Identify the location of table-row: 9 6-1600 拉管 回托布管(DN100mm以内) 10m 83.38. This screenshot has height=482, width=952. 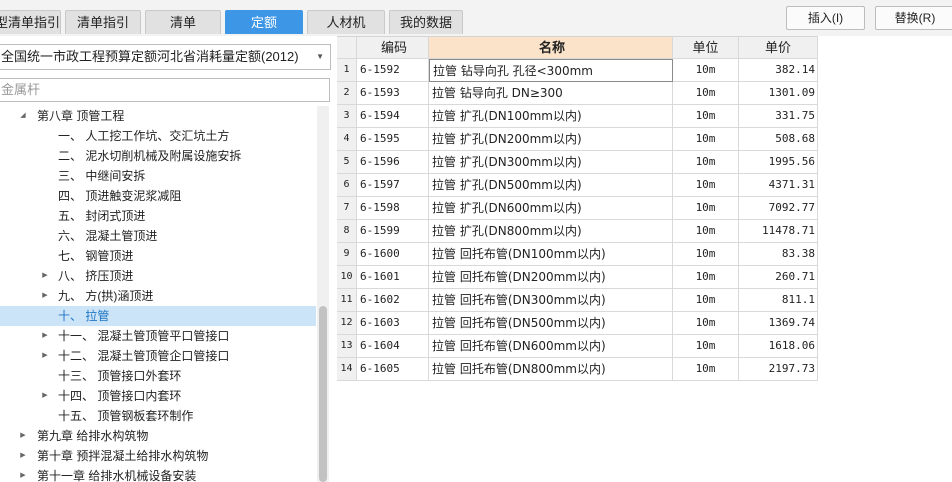
(577, 254).